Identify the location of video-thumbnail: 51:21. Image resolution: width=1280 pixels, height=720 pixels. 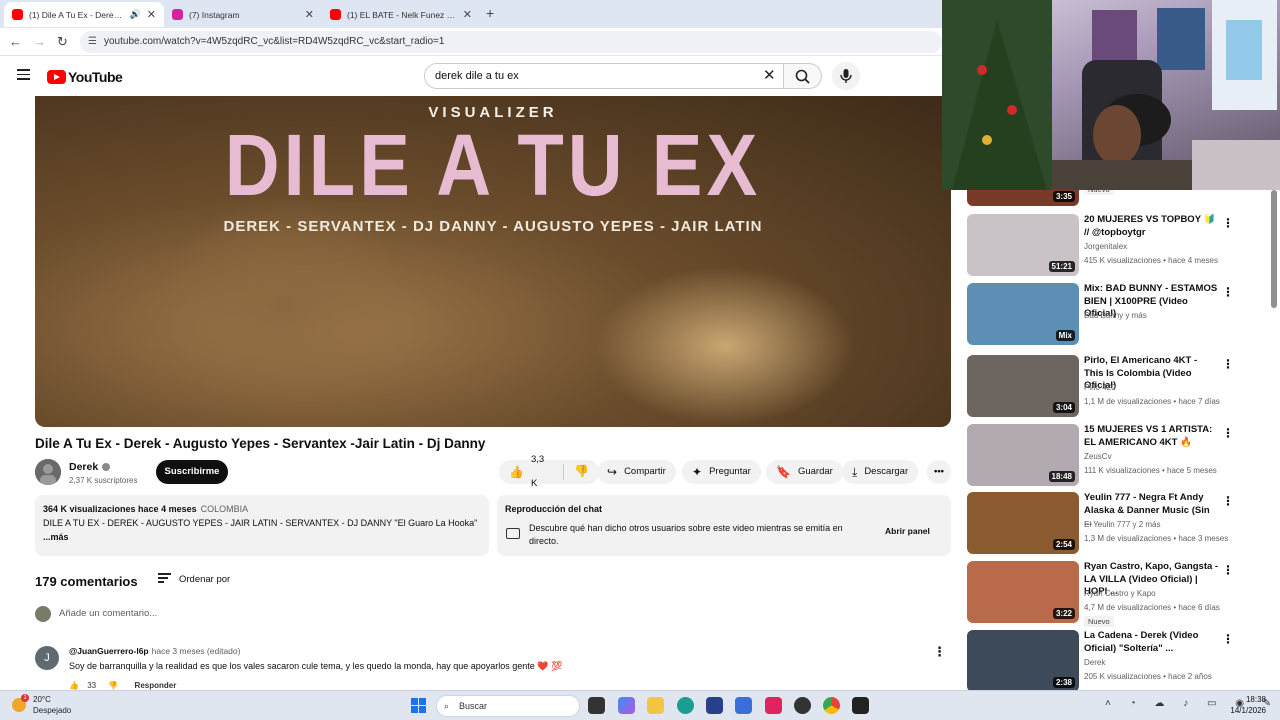
(1023, 245).